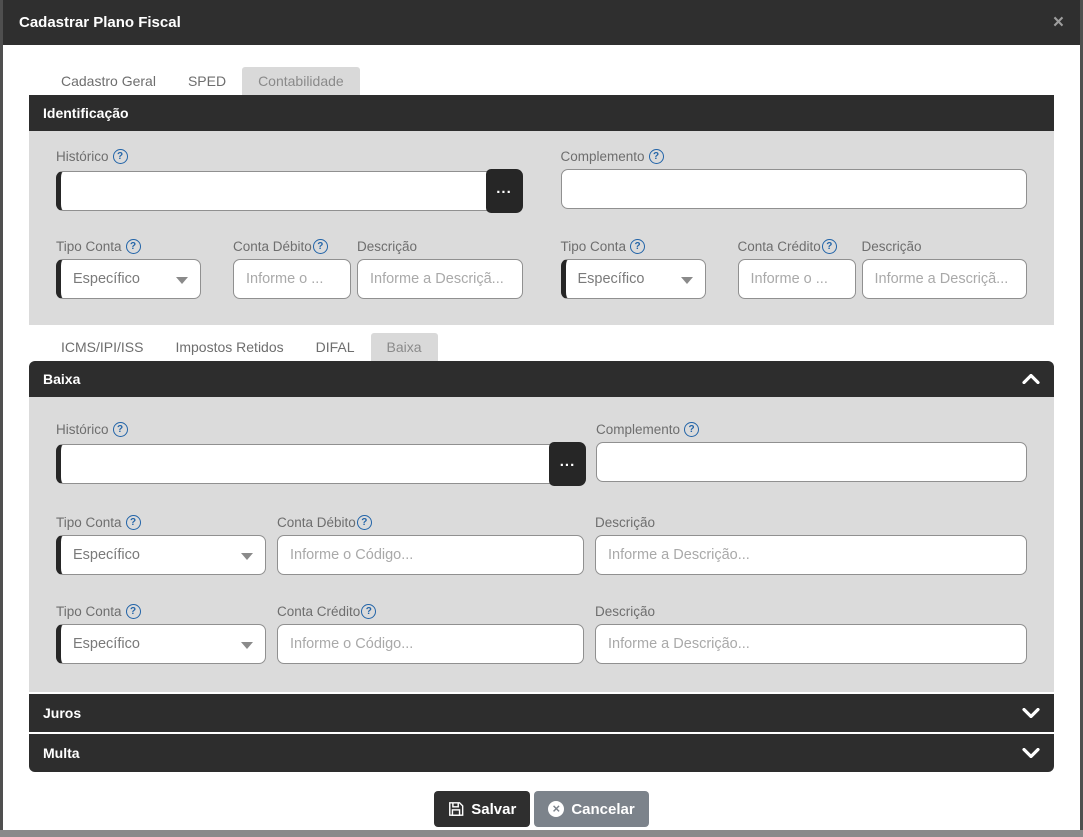  I want to click on cancel-button-label: Cancelar, so click(603, 809).